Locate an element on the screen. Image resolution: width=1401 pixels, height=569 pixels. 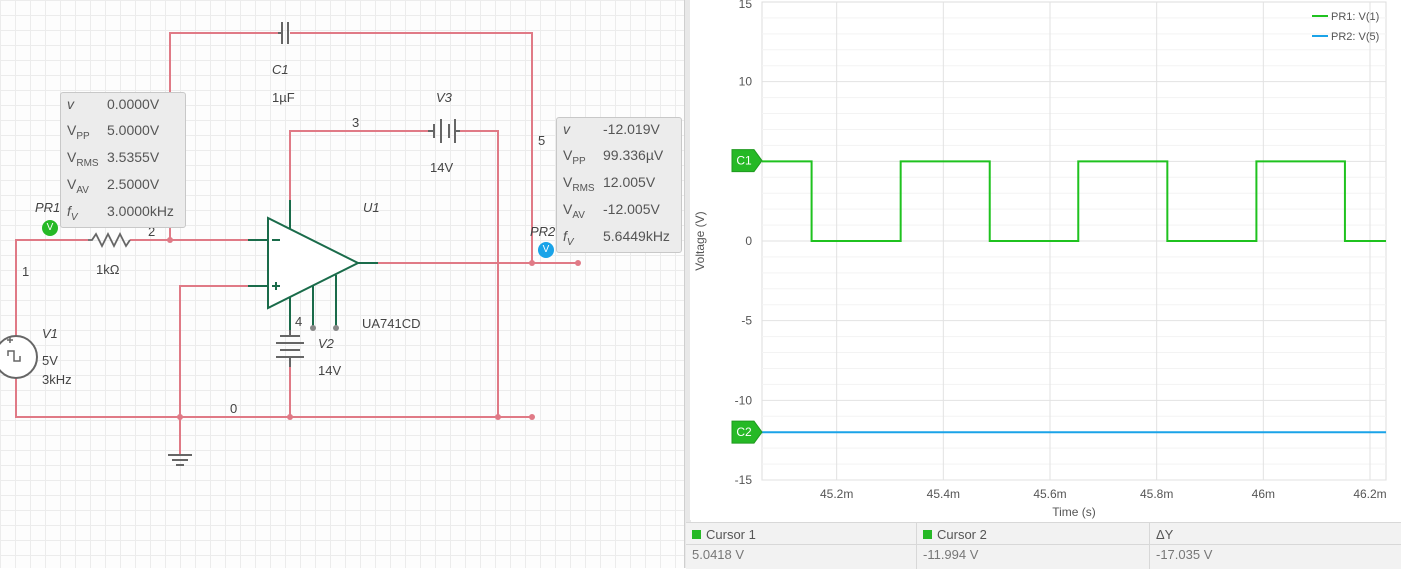
pr1-fv: 3.0000kHz is located at coordinates (140, 211).